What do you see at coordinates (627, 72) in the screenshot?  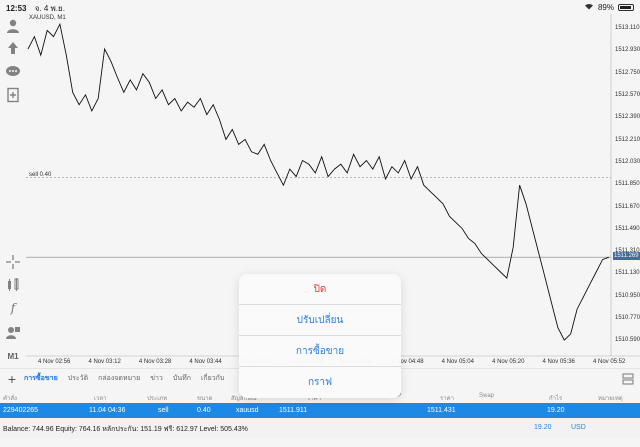 I see `price-tick-label: 1512.750` at bounding box center [627, 72].